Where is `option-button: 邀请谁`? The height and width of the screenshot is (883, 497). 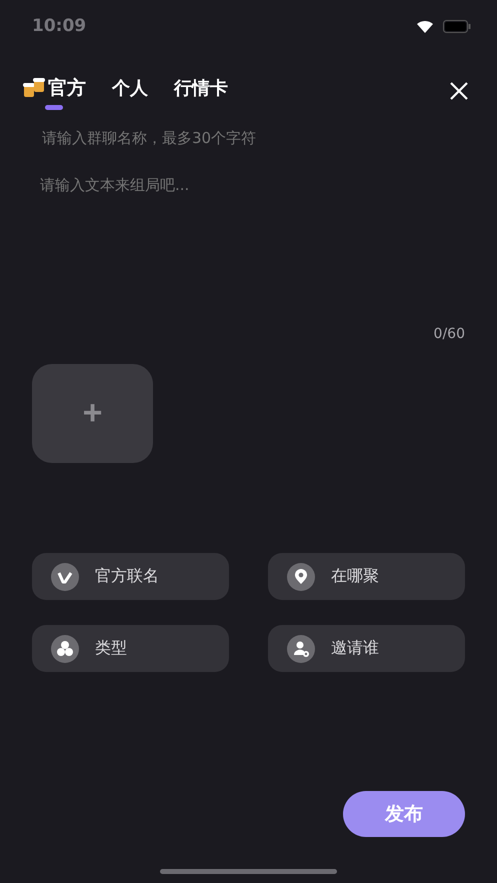
option-button: 邀请谁 is located at coordinates (366, 648).